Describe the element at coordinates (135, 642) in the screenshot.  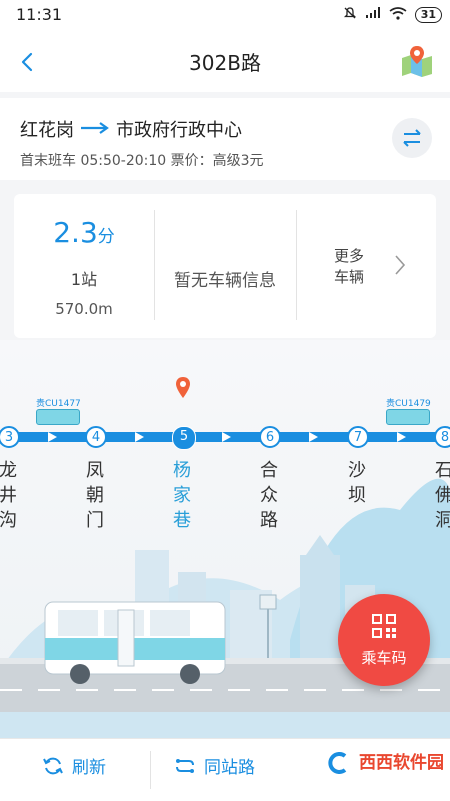
I see `bus-illustration` at that location.